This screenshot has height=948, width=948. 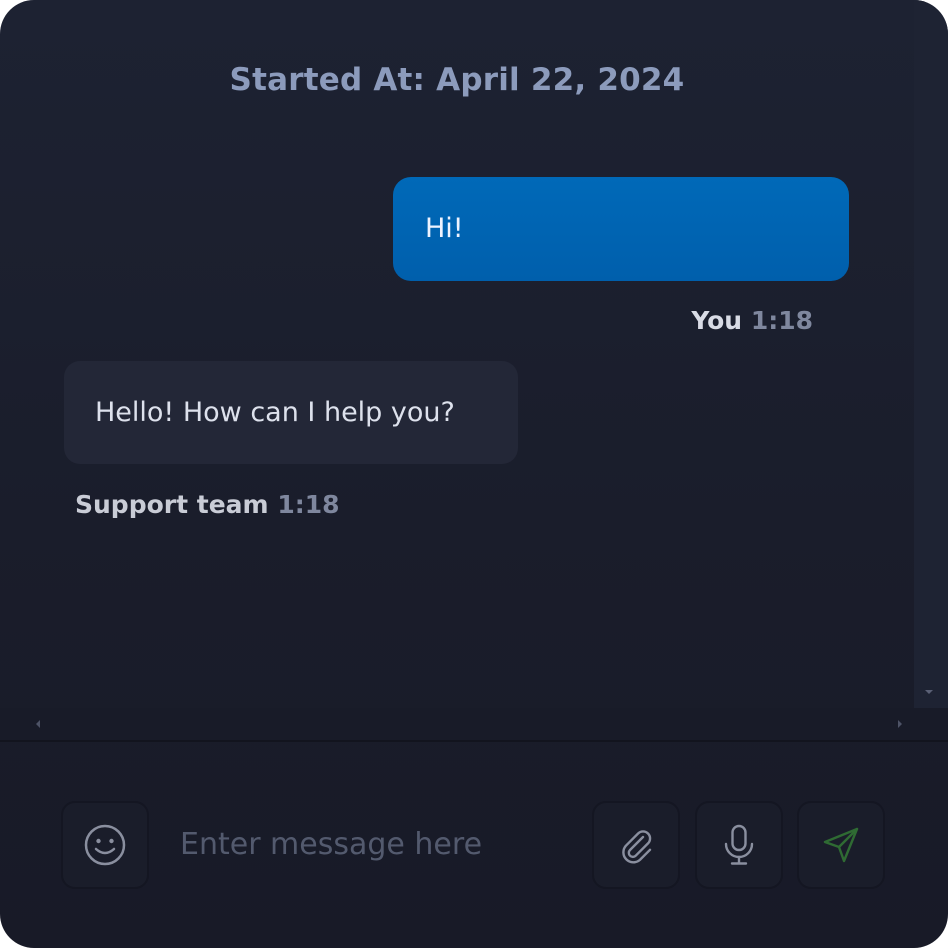 I want to click on outgoing-message-text: Hi!, so click(x=444, y=228).